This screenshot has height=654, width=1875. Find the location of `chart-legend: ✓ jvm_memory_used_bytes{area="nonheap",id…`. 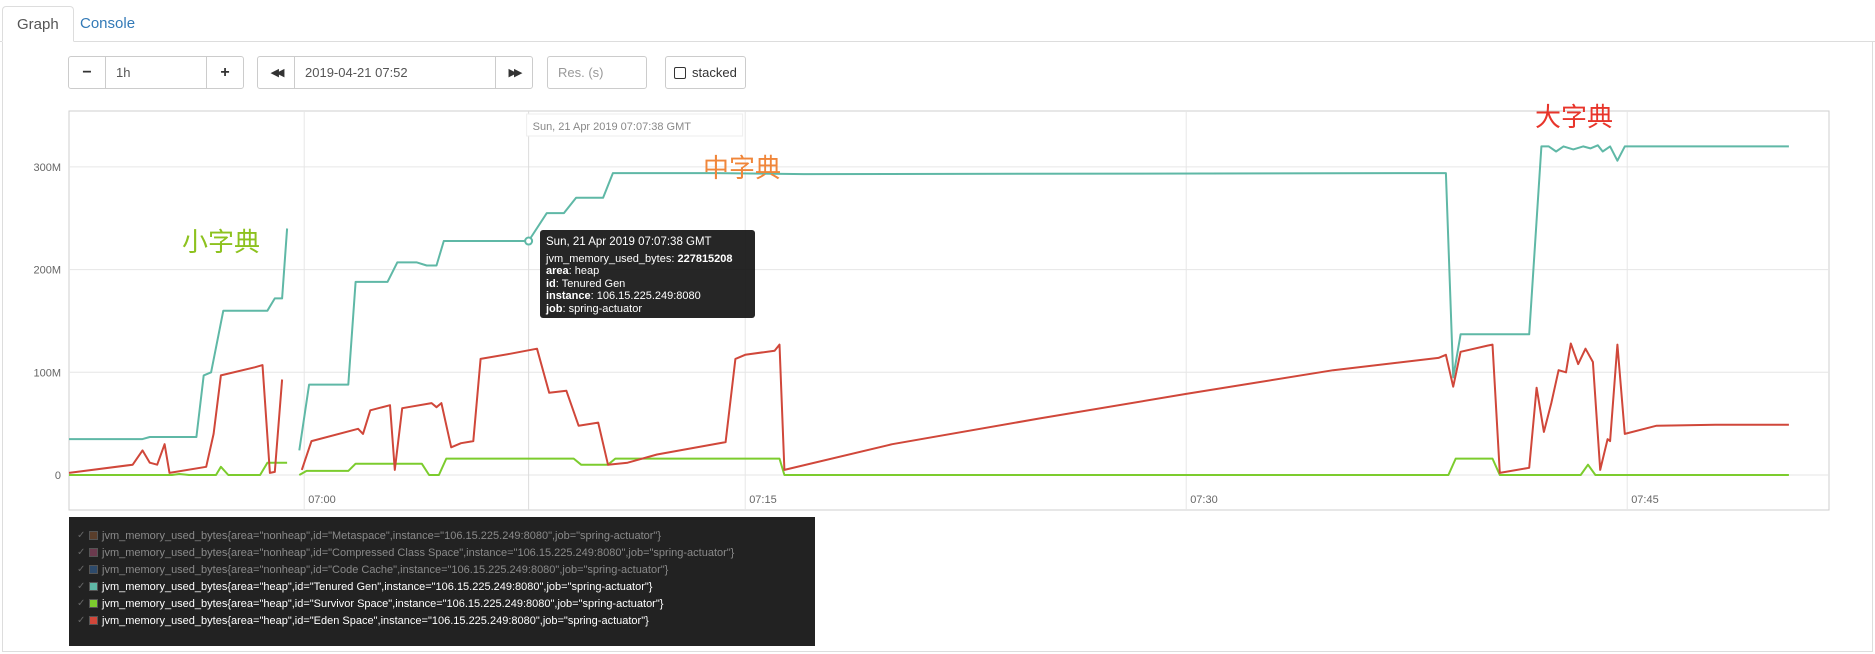

chart-legend: ✓ jvm_memory_used_bytes{area="nonheap",id… is located at coordinates (442, 581).